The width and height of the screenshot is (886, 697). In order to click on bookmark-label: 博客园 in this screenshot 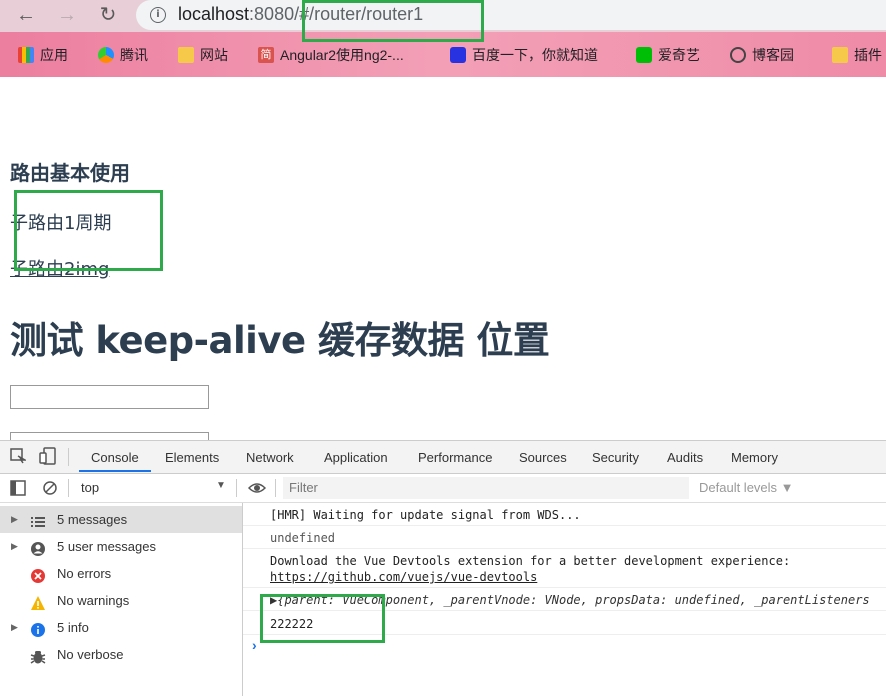, I will do `click(773, 55)`.